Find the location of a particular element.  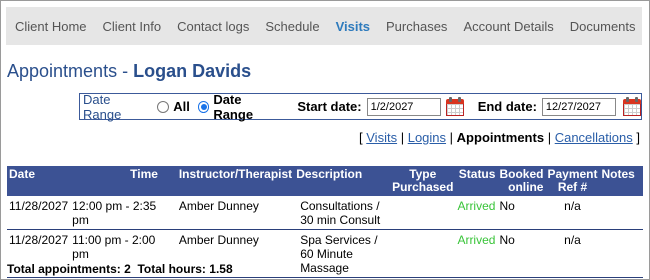

col-status: Status is located at coordinates (476, 181).